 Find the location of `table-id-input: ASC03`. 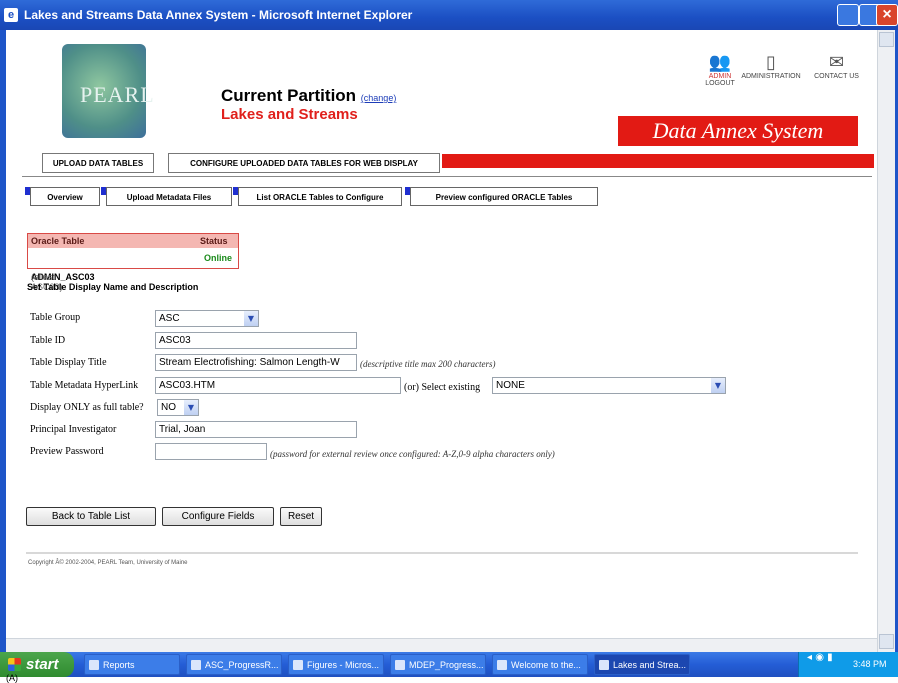

table-id-input: ASC03 is located at coordinates (256, 340).